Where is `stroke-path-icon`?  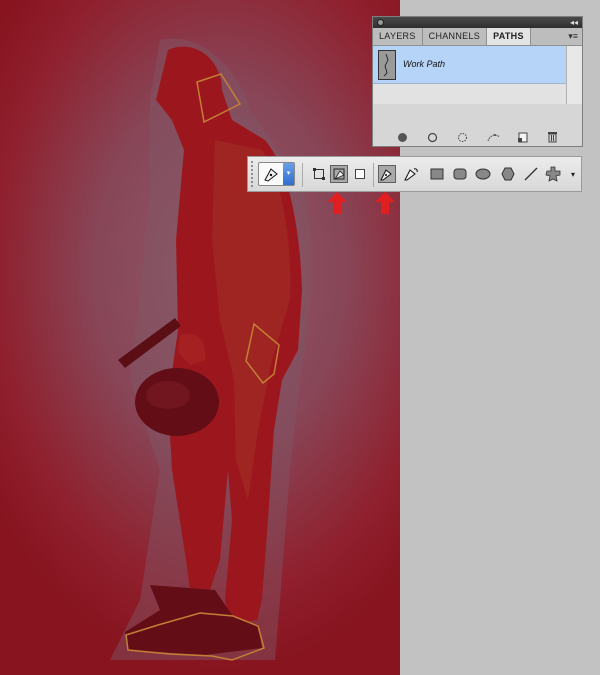
stroke-path-icon is located at coordinates (432, 137).